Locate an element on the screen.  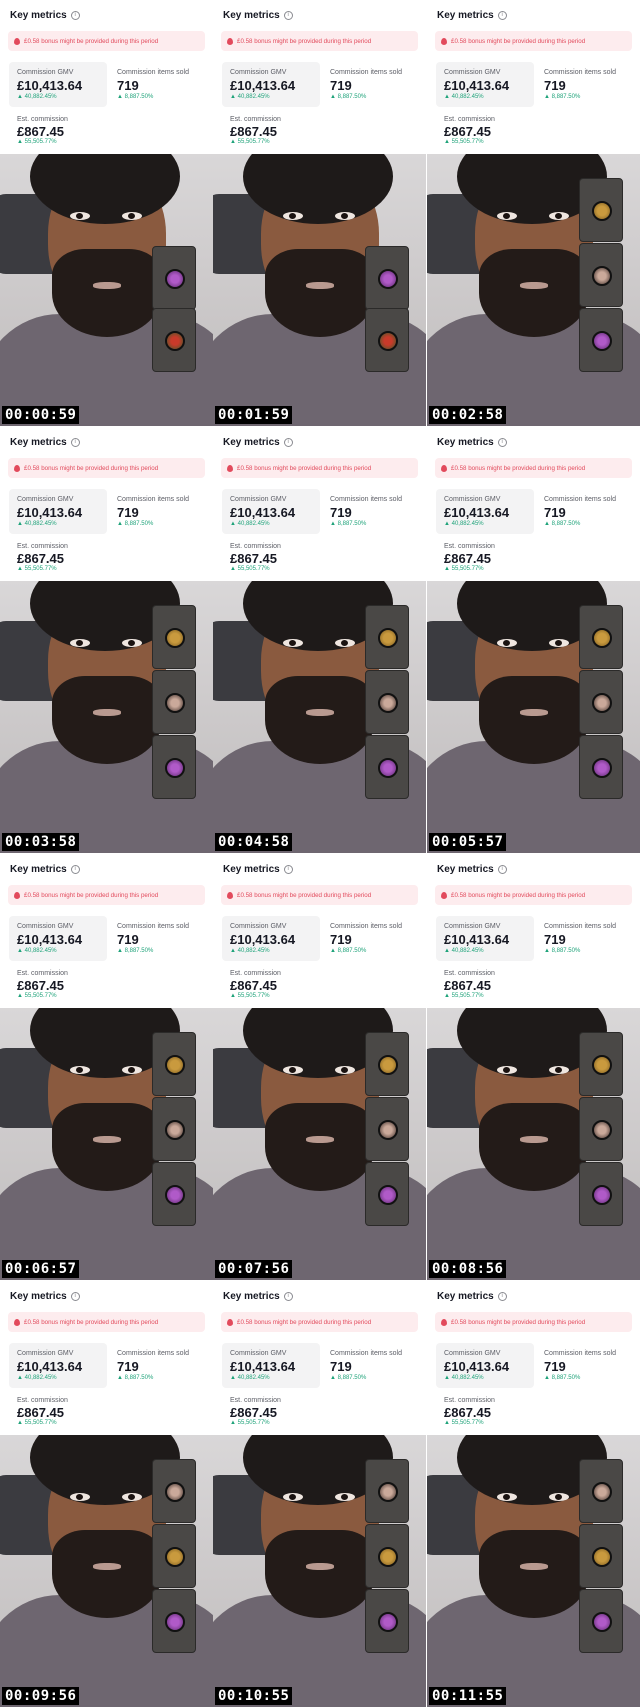
flame-icon is located at coordinates (17, 468).